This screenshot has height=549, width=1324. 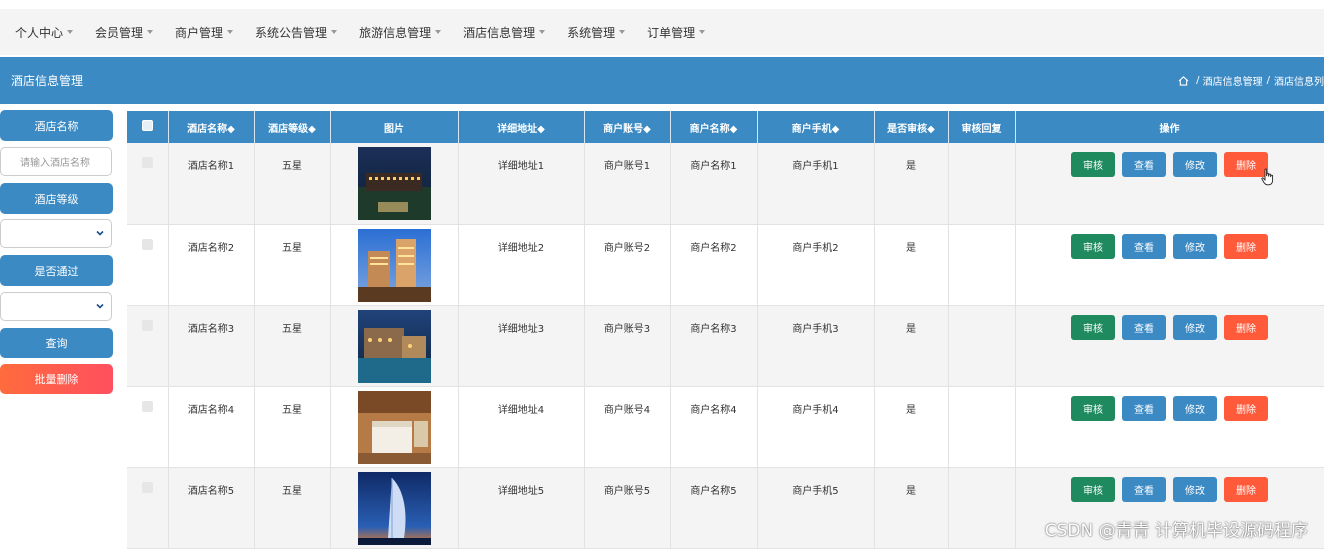 I want to click on column-header: 酒店名称◆, so click(x=211, y=127).